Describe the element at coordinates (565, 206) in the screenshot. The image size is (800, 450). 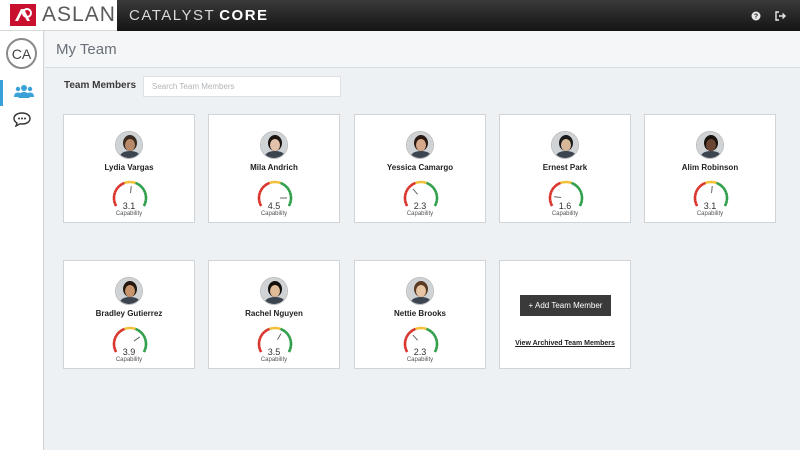
I see `capability-score: 1.6` at that location.